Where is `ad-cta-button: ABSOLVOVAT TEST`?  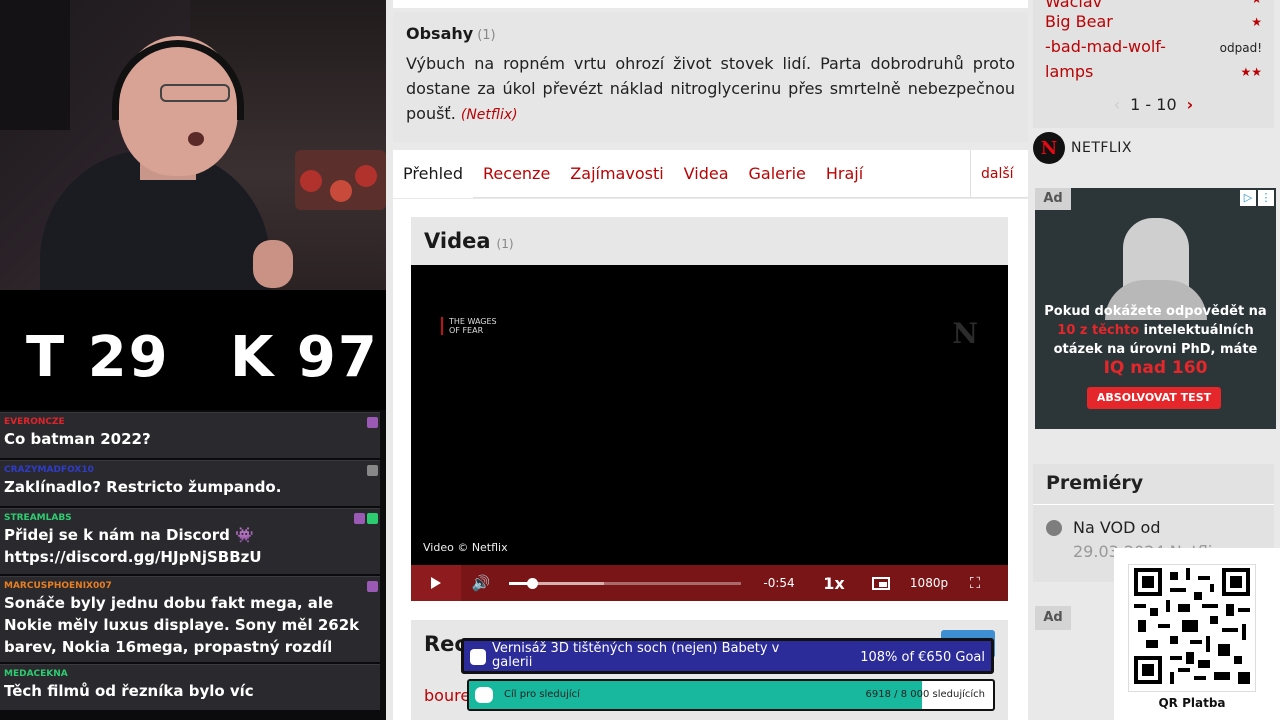 ad-cta-button: ABSOLVOVAT TEST is located at coordinates (1154, 398).